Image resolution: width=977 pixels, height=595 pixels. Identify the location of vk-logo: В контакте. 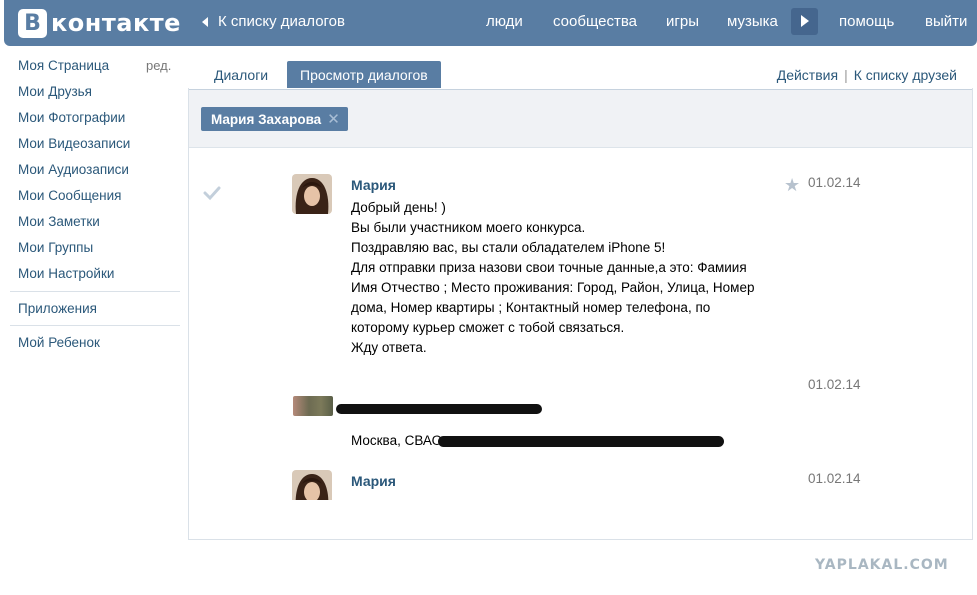
(99, 23).